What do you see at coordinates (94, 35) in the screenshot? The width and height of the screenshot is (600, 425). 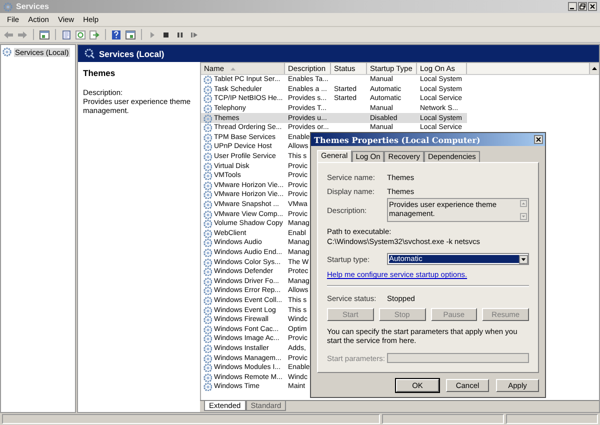 I see `export-icon` at bounding box center [94, 35].